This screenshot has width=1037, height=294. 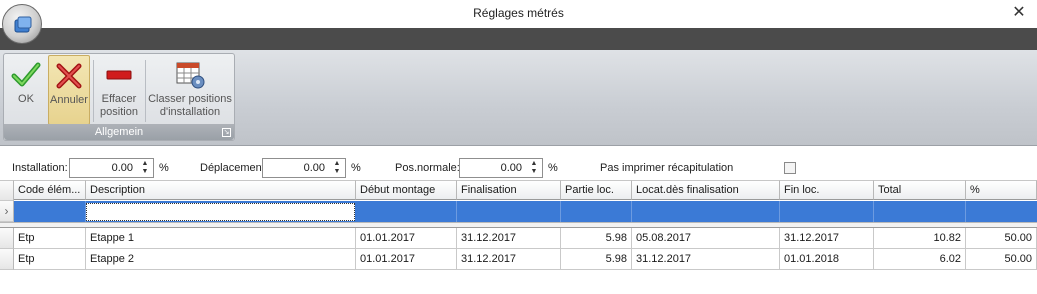 What do you see at coordinates (1019, 13) in the screenshot?
I see `close-button: ✕` at bounding box center [1019, 13].